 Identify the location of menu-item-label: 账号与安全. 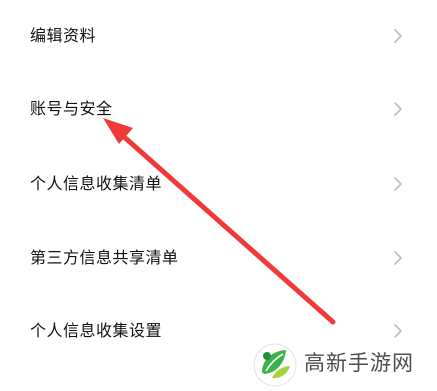
(71, 108).